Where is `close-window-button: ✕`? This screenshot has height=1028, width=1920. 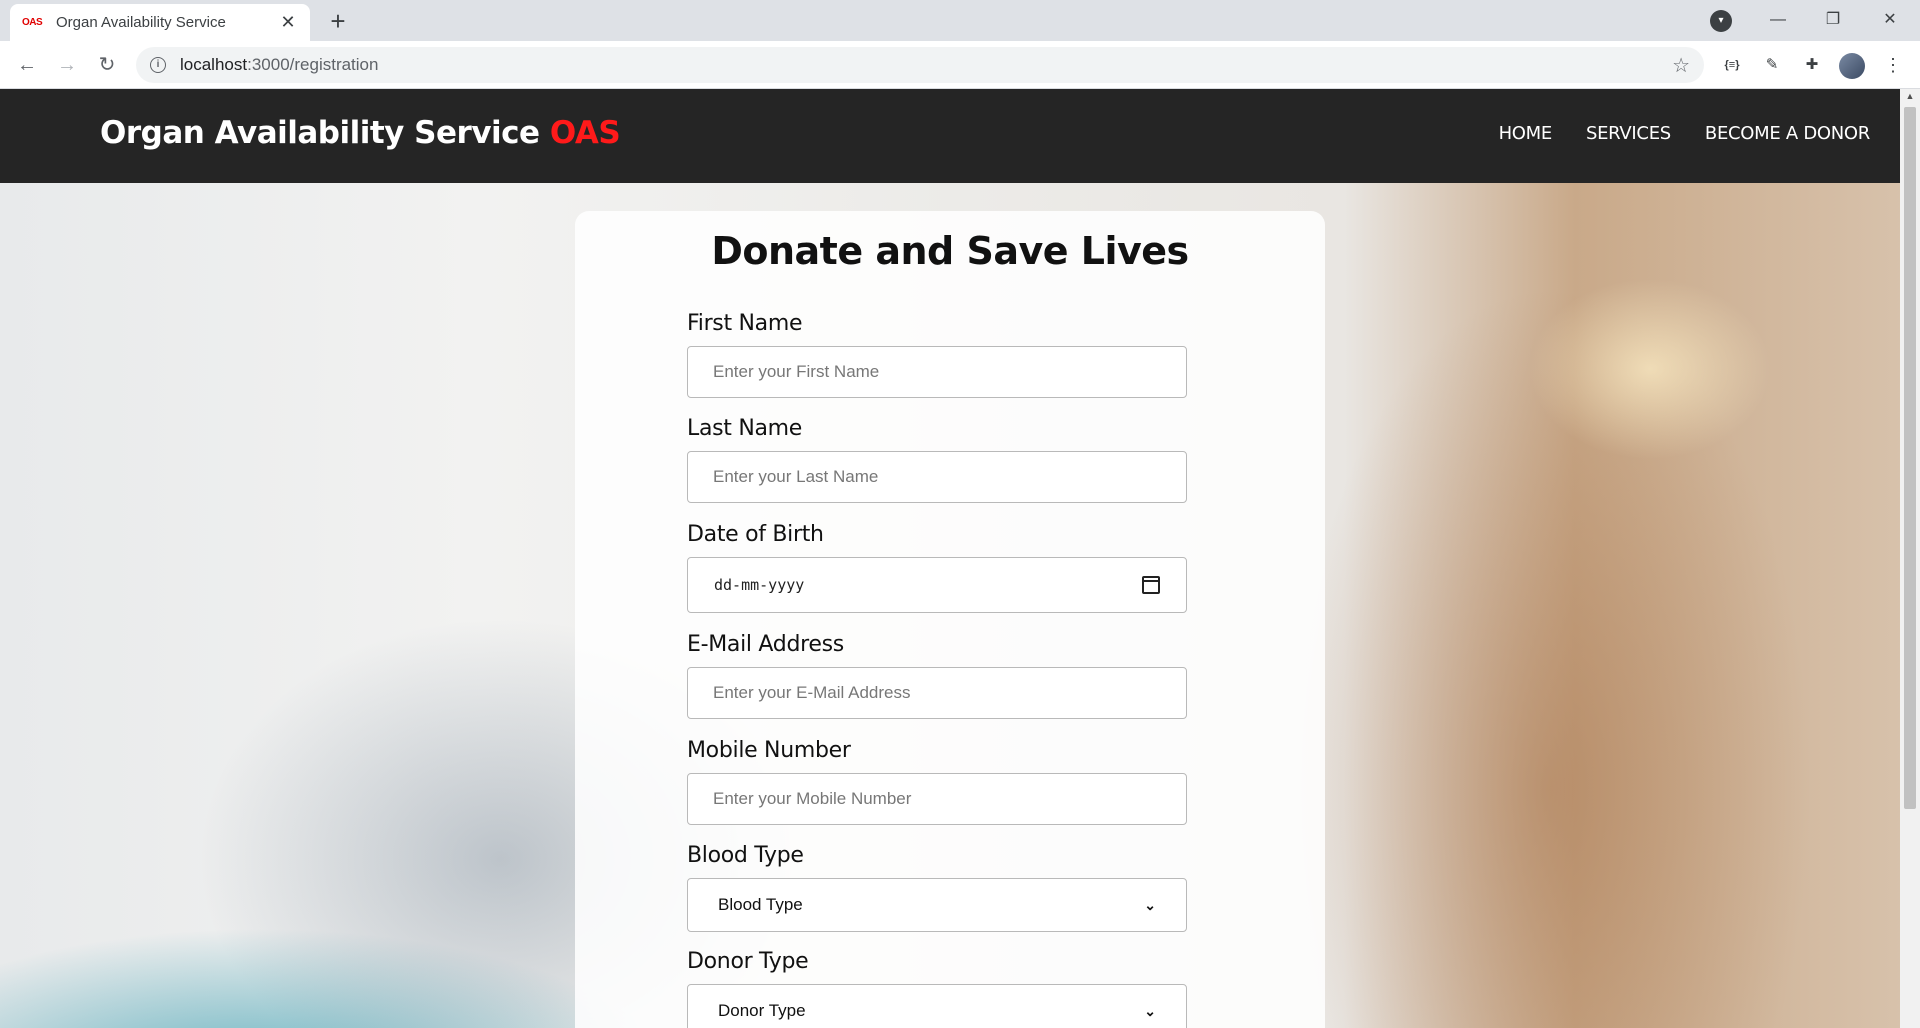 close-window-button: ✕ is located at coordinates (1890, 20).